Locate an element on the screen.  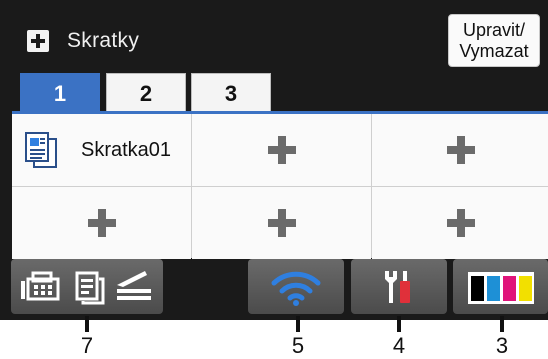
wifi-button is located at coordinates (296, 286).